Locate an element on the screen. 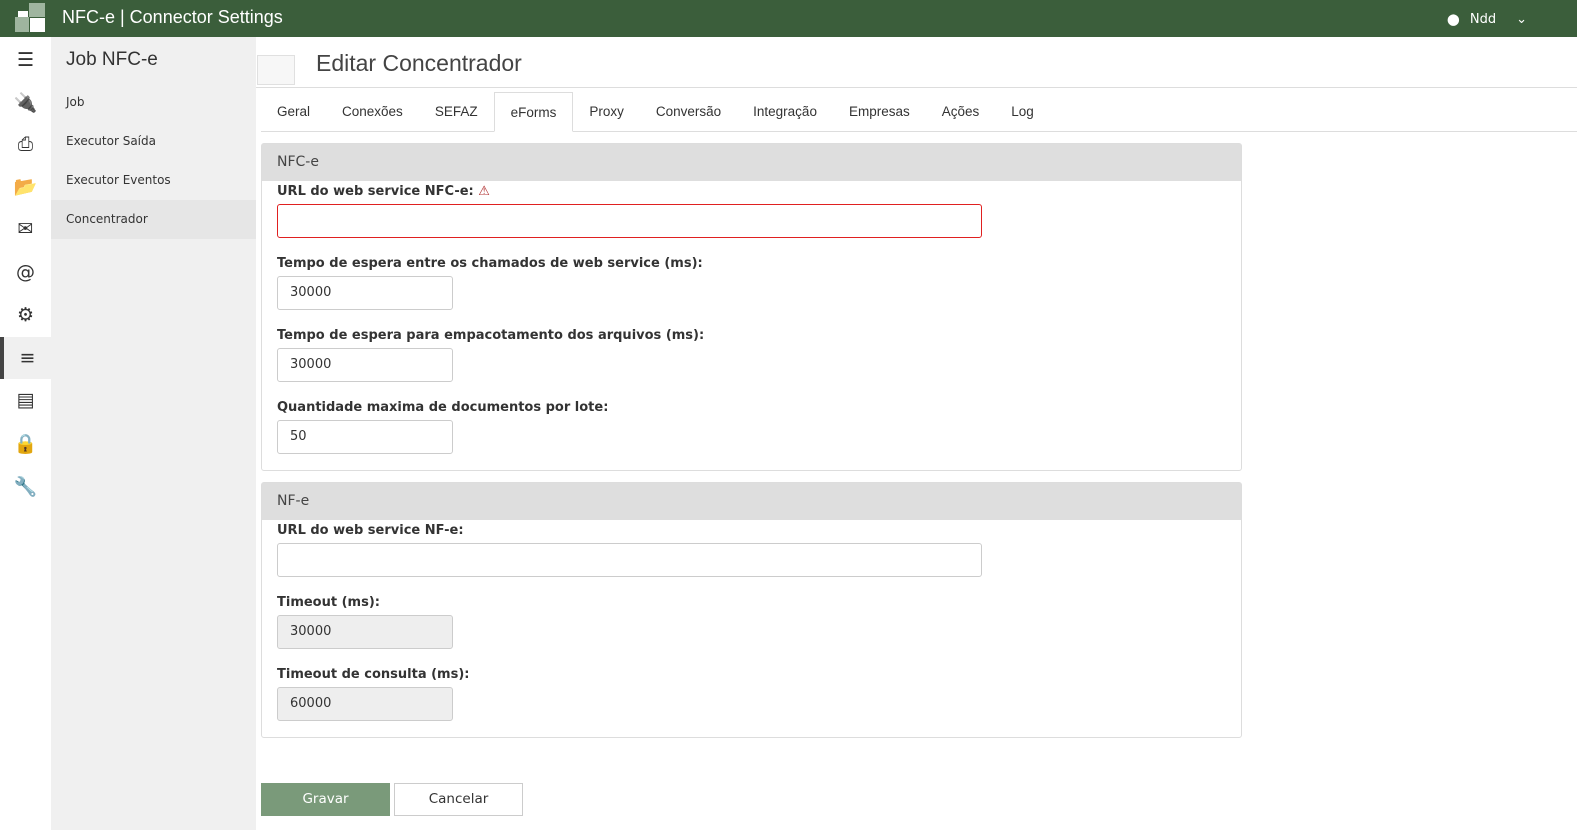 This screenshot has width=1577, height=830. tab-empresas: Empresas is located at coordinates (879, 111).